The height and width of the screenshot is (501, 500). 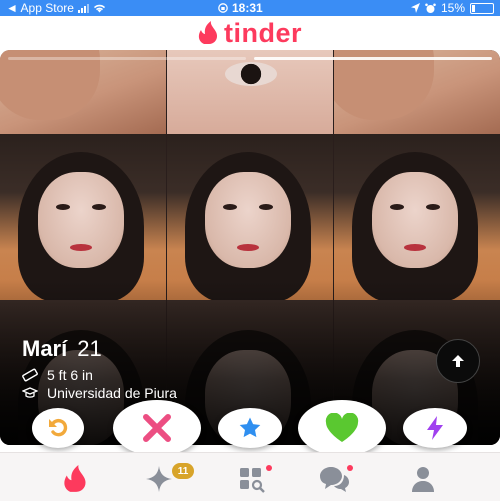 I want to click on boost-button, so click(x=435, y=428).